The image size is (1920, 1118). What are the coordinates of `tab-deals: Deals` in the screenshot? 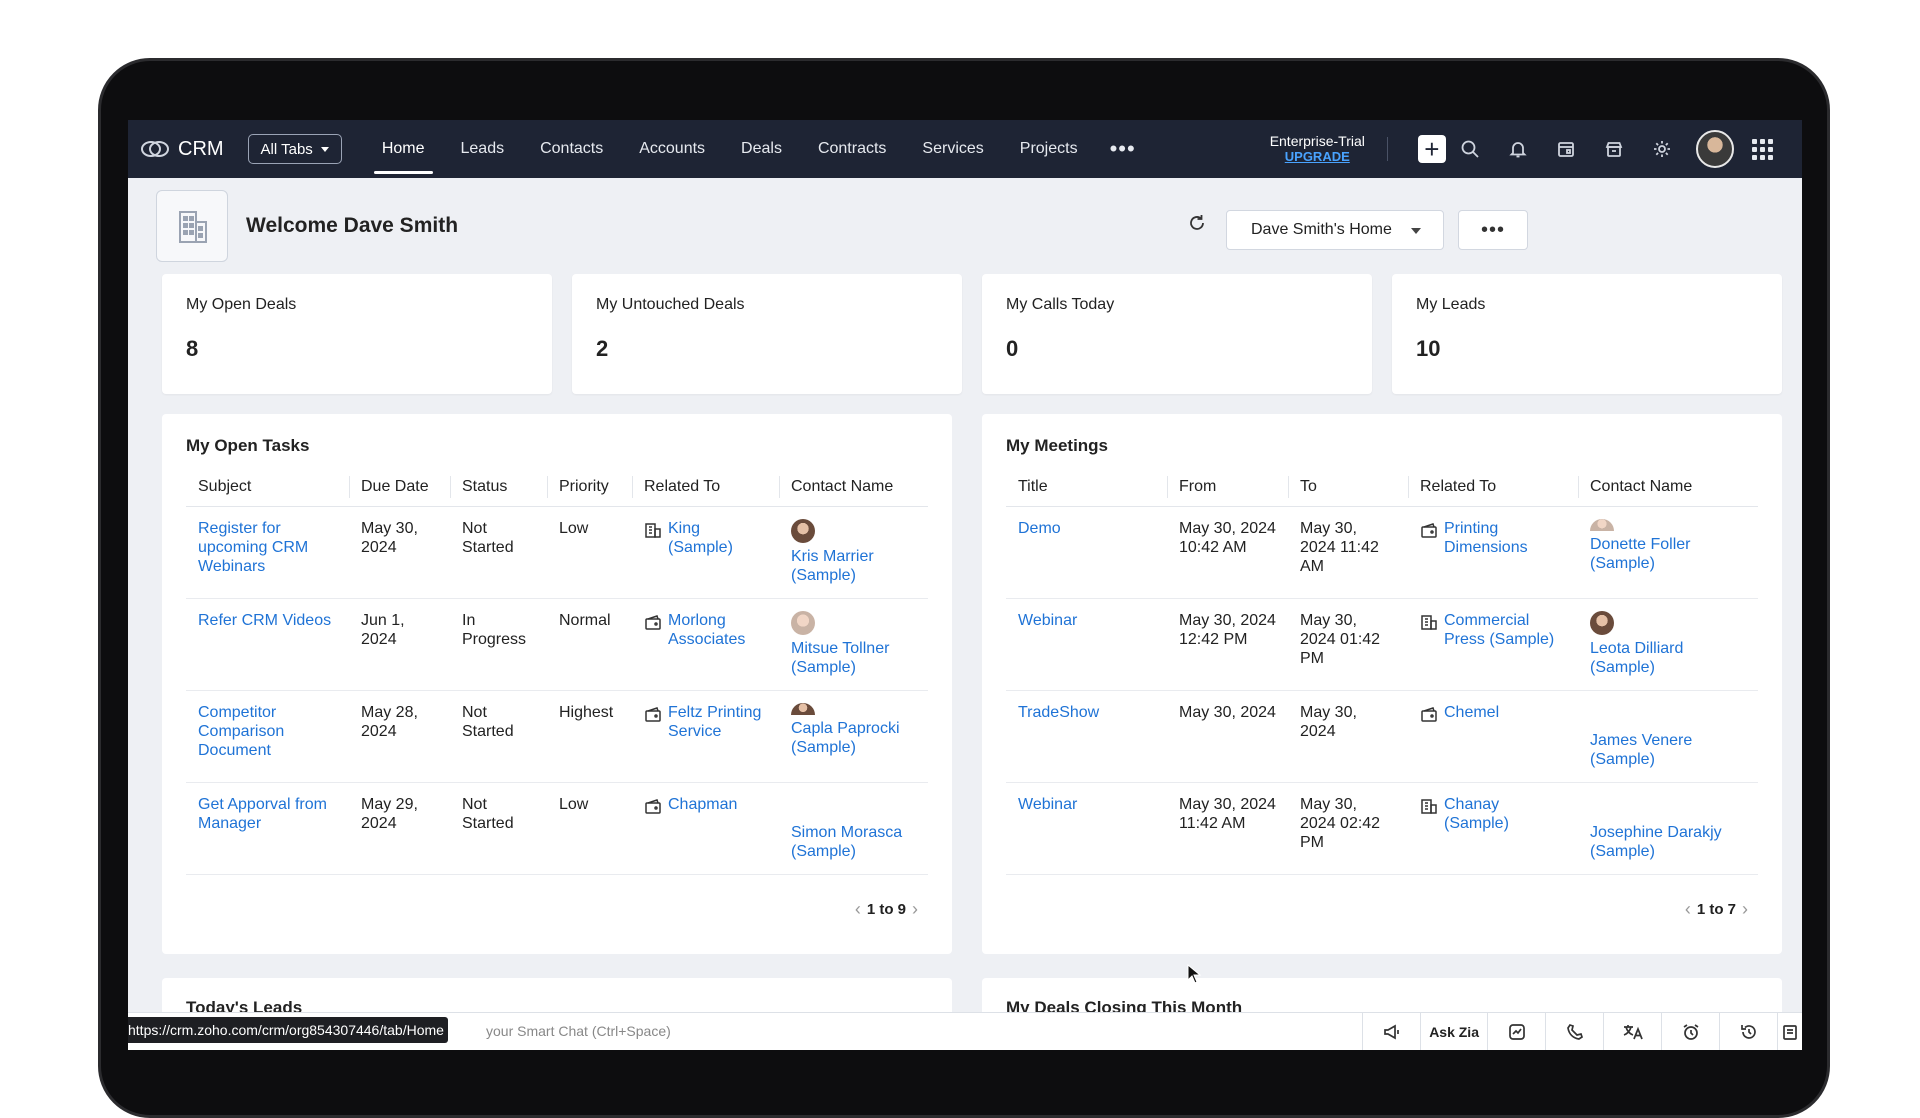 It's located at (761, 149).